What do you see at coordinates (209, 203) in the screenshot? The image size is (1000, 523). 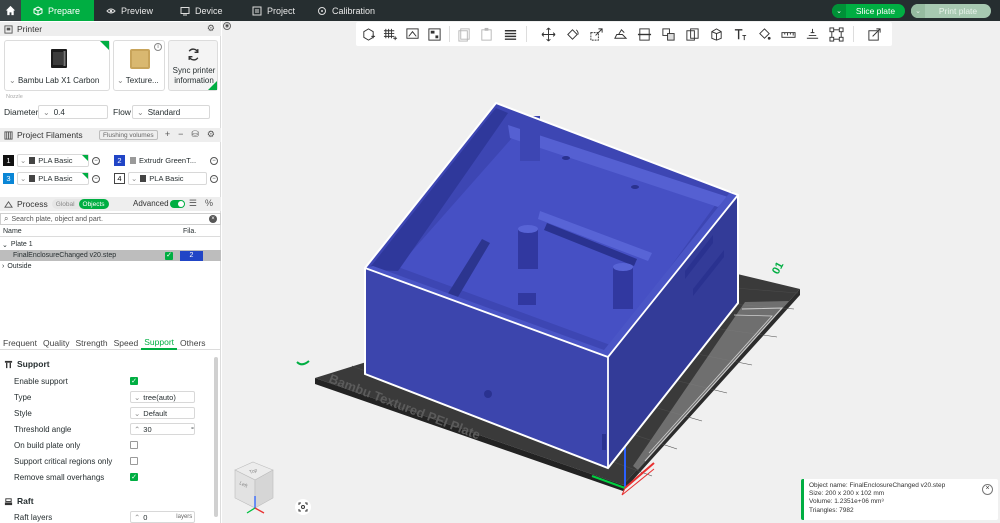 I see `percent-icon: %` at bounding box center [209, 203].